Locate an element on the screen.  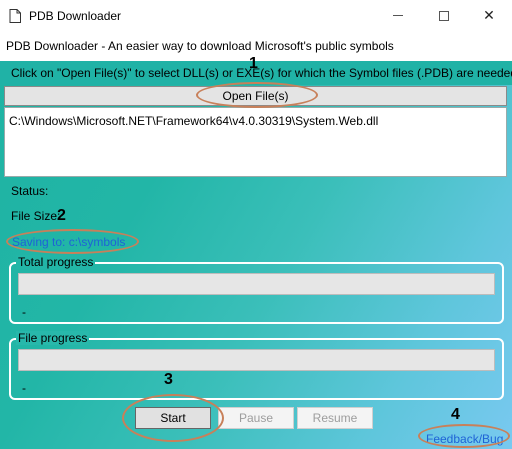
status-label: Status: is located at coordinates (30, 191).